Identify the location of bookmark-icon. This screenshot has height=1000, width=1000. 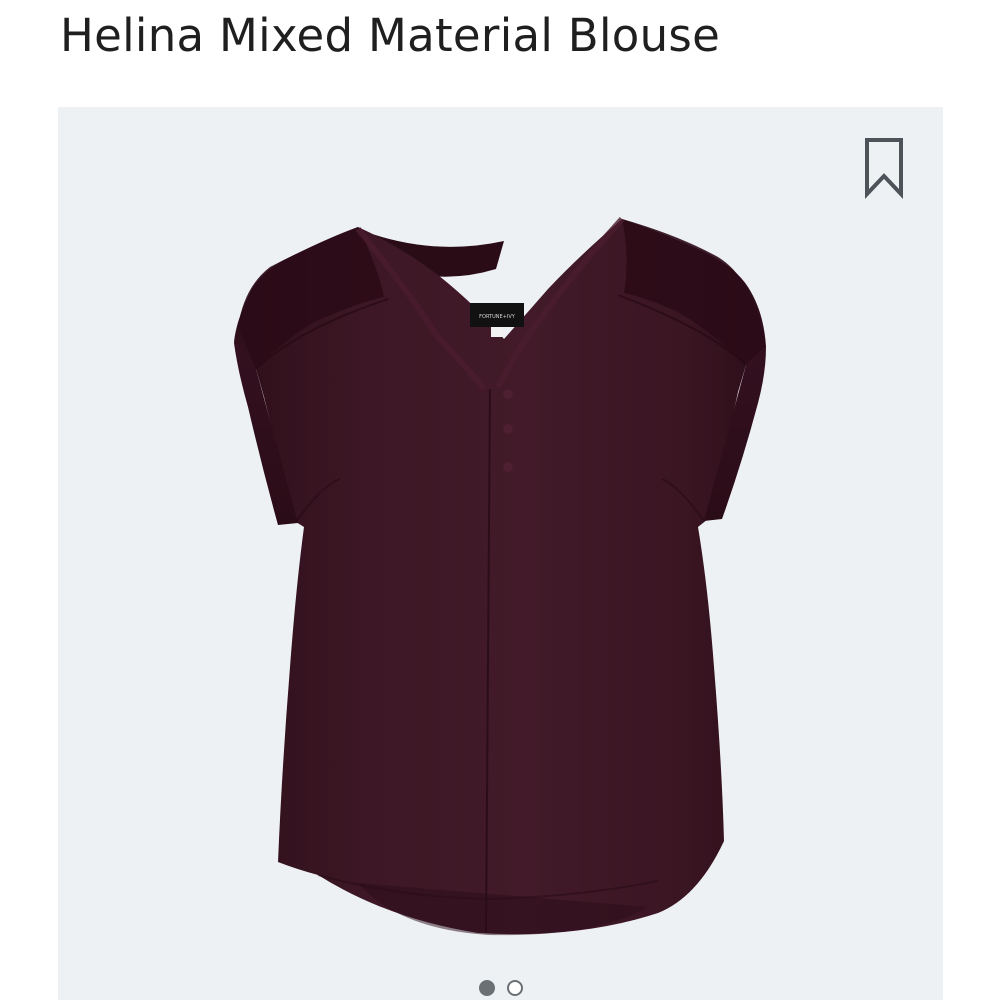
(884, 168).